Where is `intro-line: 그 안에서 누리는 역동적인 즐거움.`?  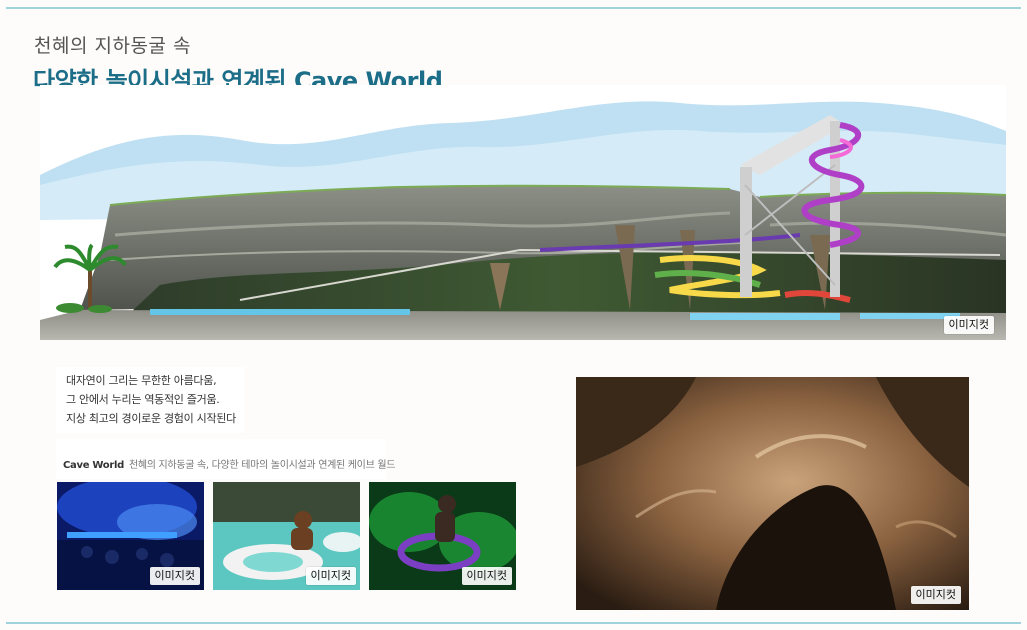
intro-line: 그 안에서 누리는 역동적인 즐거움. is located at coordinates (143, 399).